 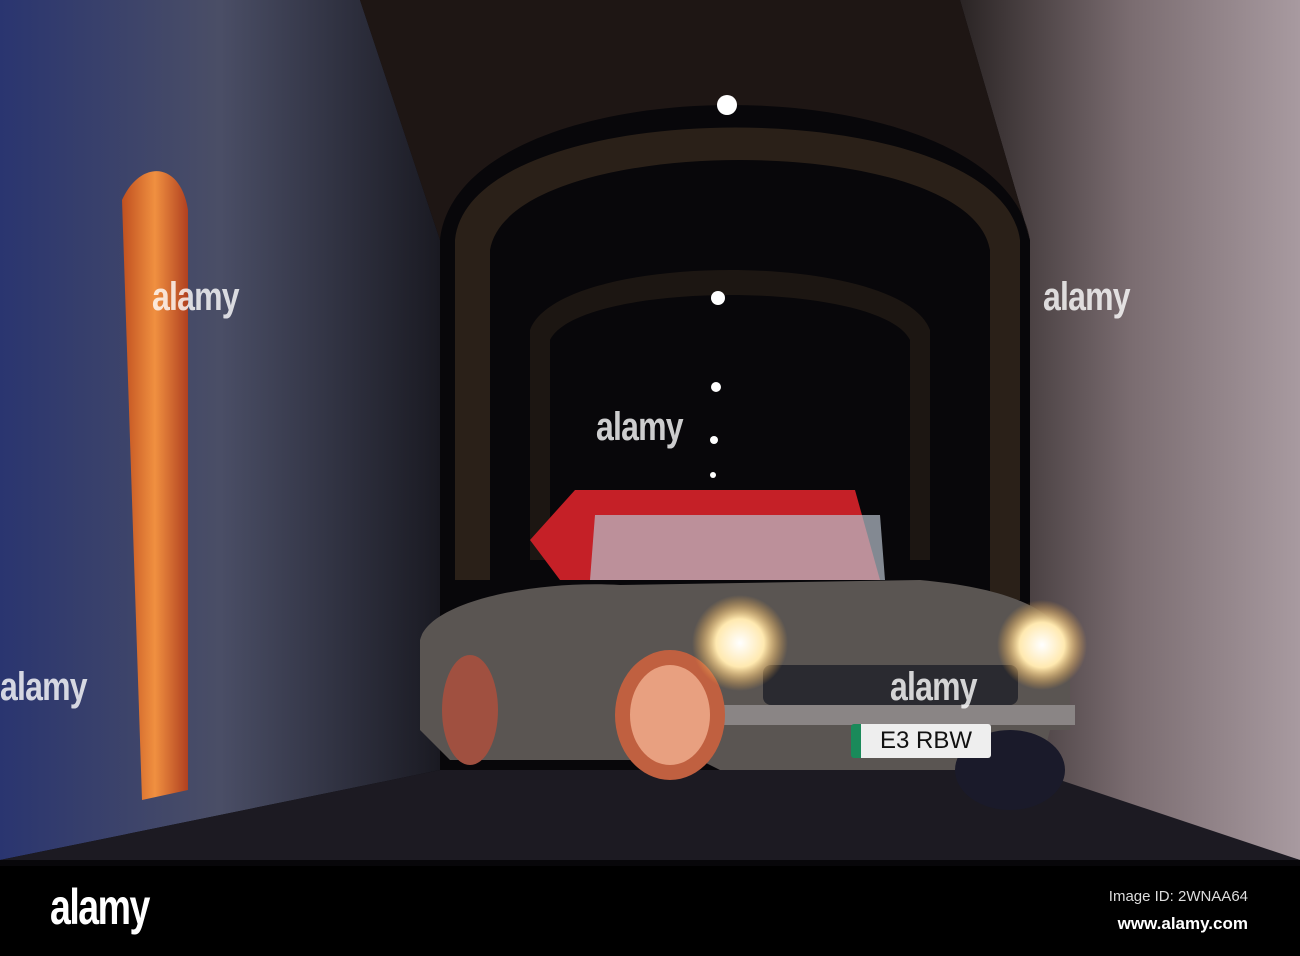 I want to click on site-url: www.alamy.com, so click(x=1182, y=923).